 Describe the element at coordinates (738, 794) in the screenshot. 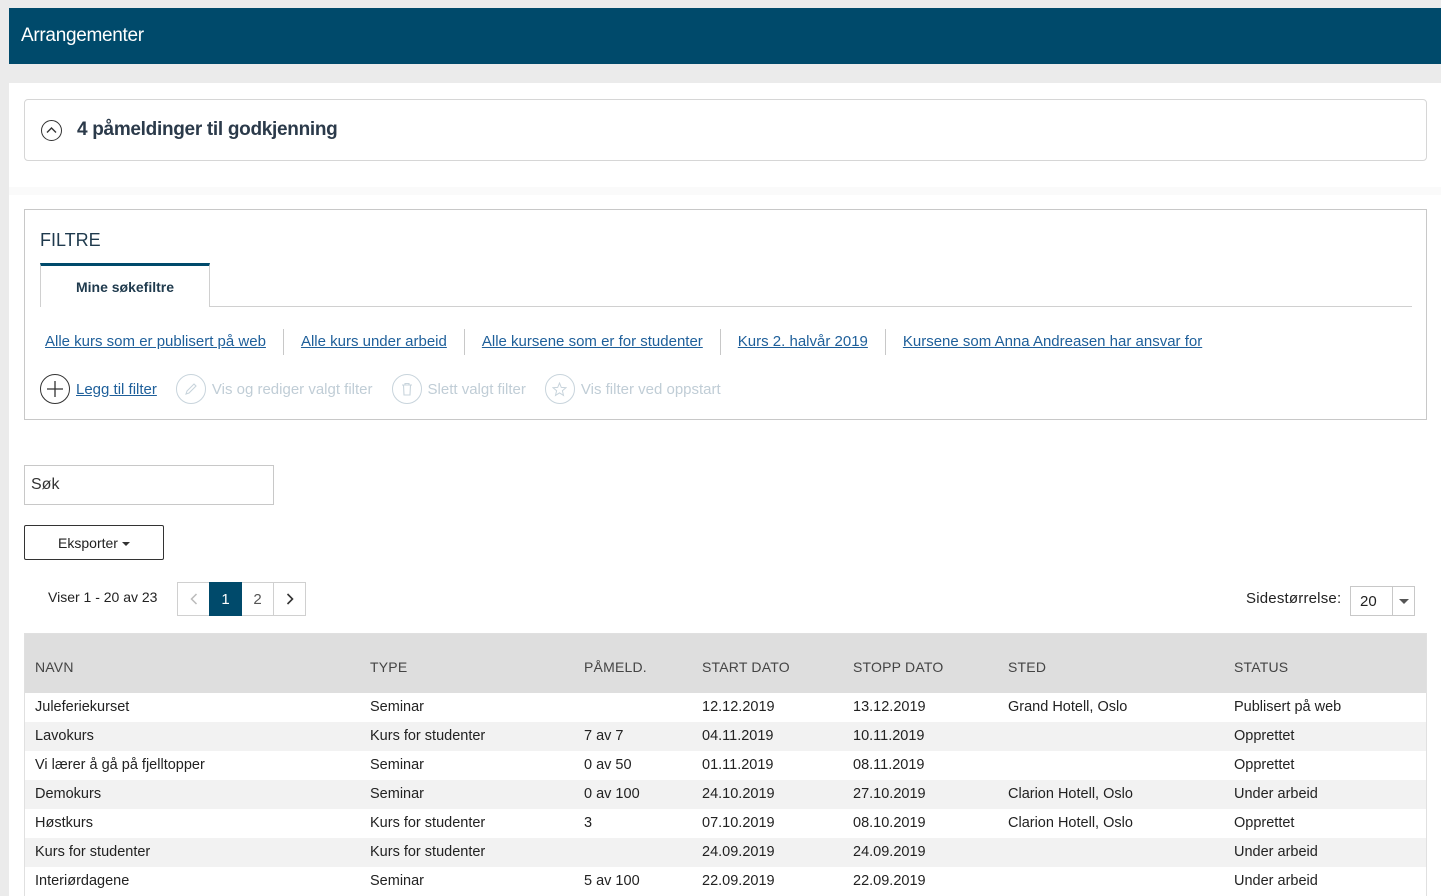

I see `cell-start-date: 24.10.2019` at that location.